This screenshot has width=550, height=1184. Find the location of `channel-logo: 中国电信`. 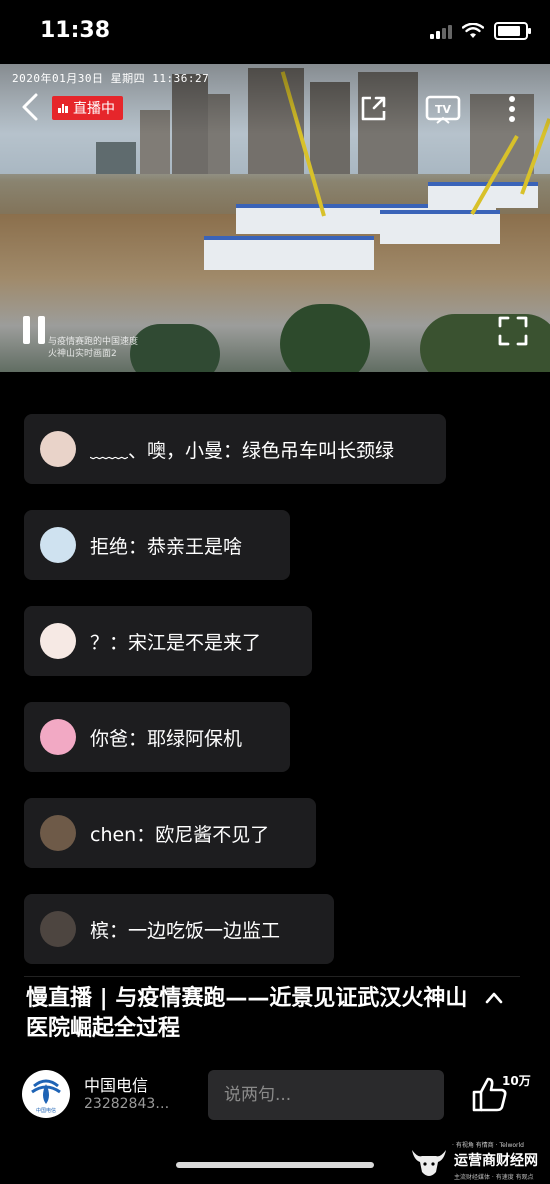

channel-logo: 中国电信 is located at coordinates (46, 1094).